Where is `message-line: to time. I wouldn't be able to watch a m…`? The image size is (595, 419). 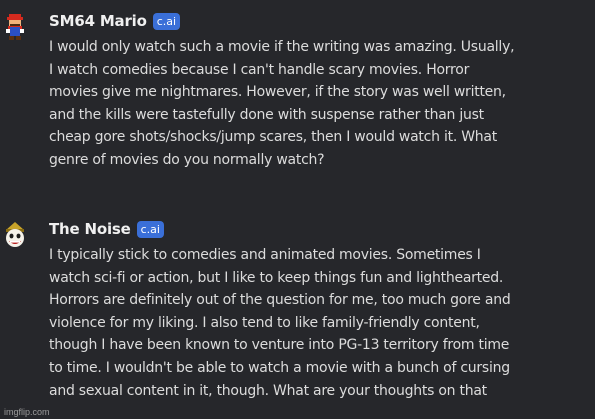
message-line: to time. I wouldn't be able to watch a m… is located at coordinates (279, 367).